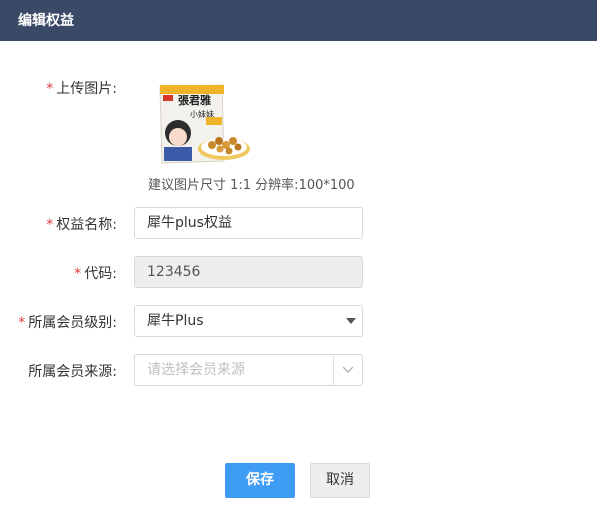  What do you see at coordinates (340, 480) in the screenshot?
I see `cancel-button: 取消` at bounding box center [340, 480].